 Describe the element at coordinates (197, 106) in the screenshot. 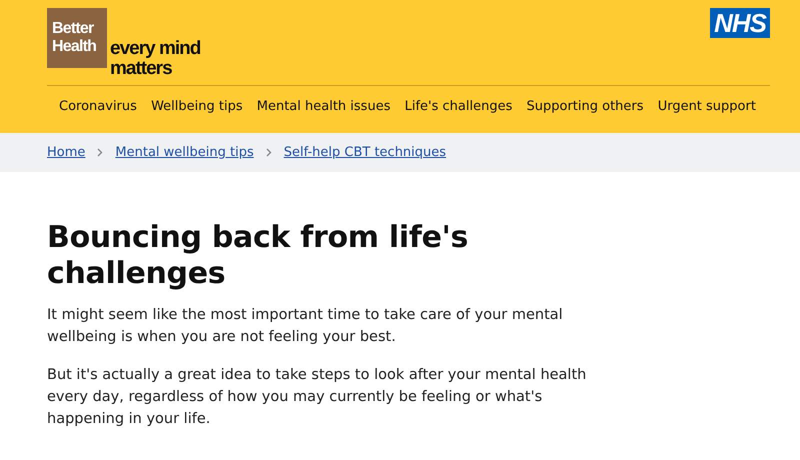

I see `nav-link: Wellbeing tips` at that location.